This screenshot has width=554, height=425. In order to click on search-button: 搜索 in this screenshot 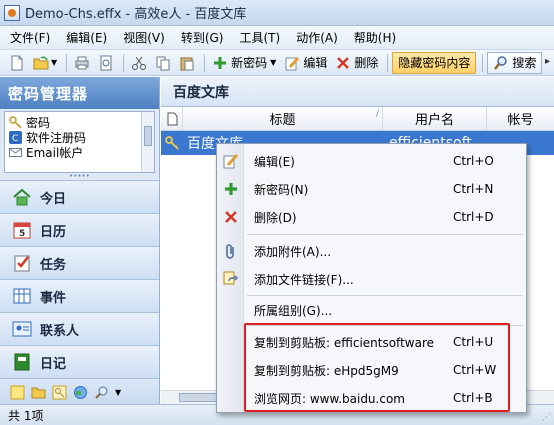, I will do `click(515, 62)`.